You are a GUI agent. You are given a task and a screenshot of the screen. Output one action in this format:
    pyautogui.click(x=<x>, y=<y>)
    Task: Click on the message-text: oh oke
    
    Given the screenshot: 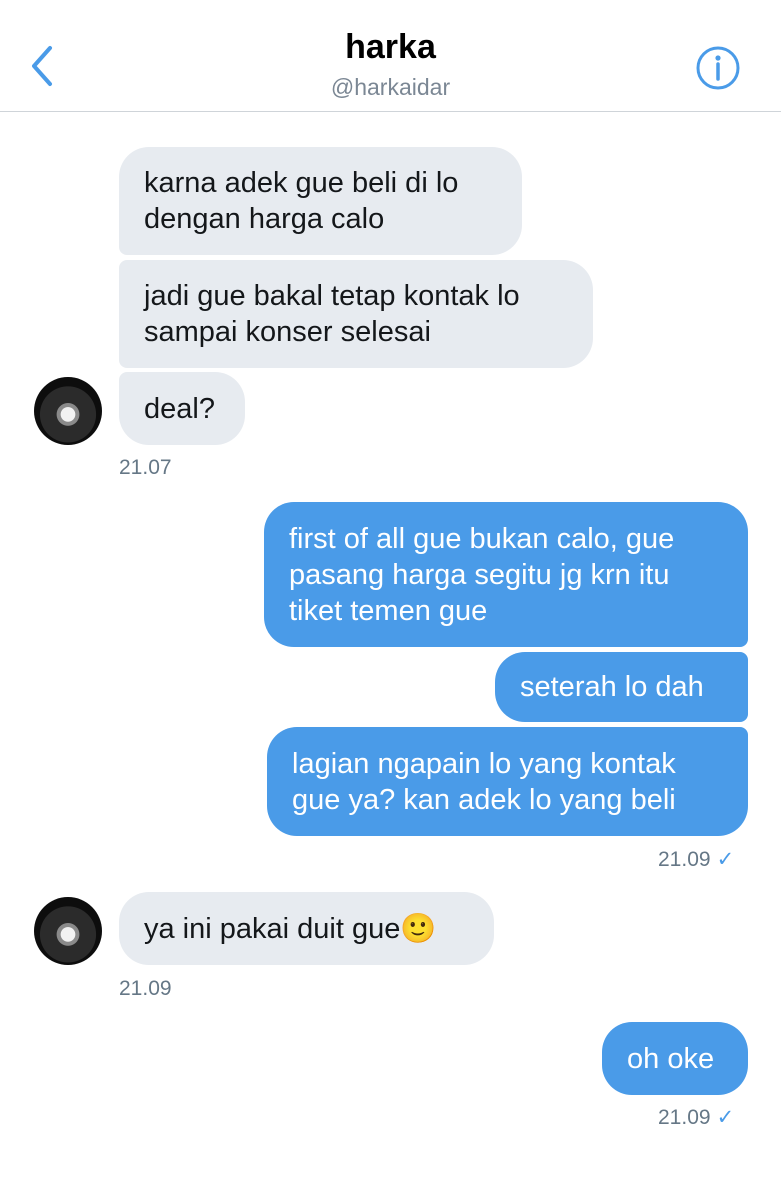 What is the action you would take?
    pyautogui.click(x=671, y=1058)
    